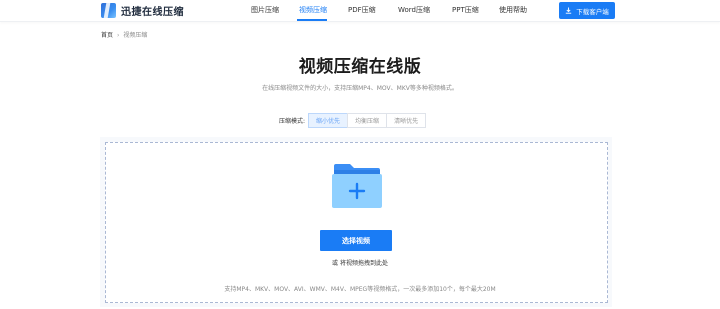 The height and width of the screenshot is (309, 720). I want to click on drag-hint: 或 将视频拖拽到此处, so click(360, 263).